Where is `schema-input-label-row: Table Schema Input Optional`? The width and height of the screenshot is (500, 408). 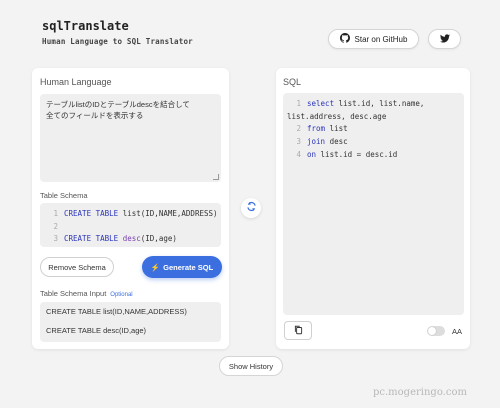
schema-input-label-row: Table Schema Input Optional is located at coordinates (86, 293).